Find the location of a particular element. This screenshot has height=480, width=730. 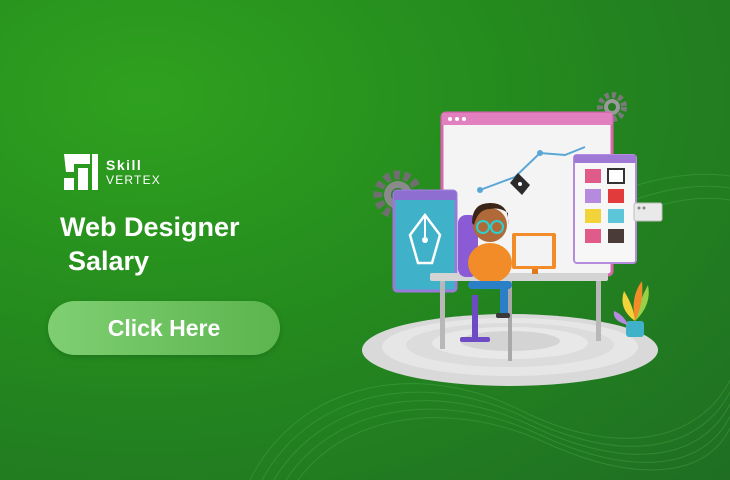

monitor is located at coordinates (534, 253).